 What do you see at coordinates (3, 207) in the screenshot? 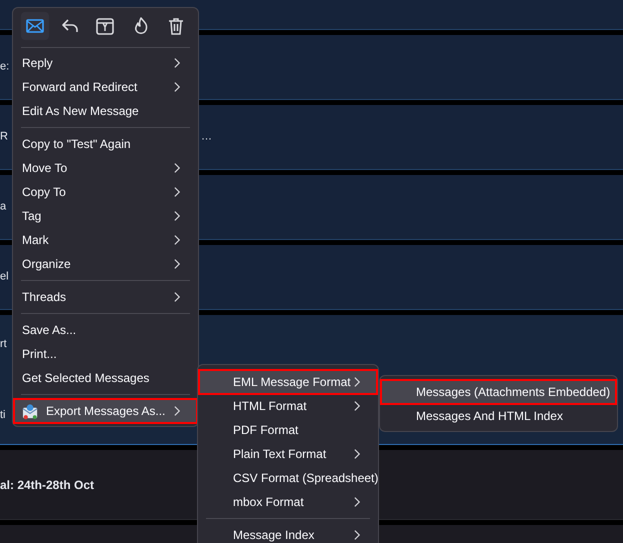
I see `message-subject-text: a` at bounding box center [3, 207].